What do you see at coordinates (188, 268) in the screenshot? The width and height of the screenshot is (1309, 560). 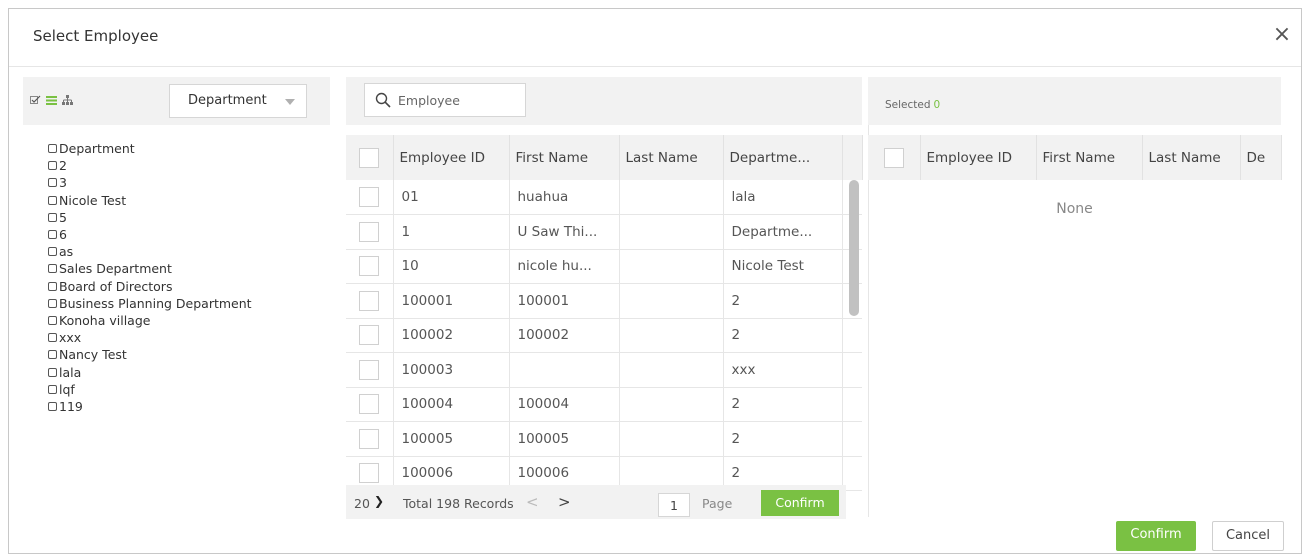 I see `tree-item: Sales Department` at bounding box center [188, 268].